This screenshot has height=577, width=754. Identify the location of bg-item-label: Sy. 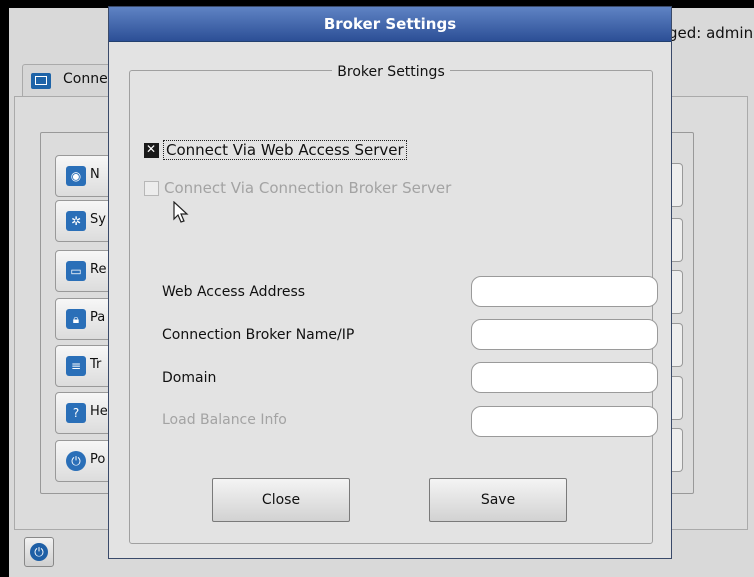
(98, 219).